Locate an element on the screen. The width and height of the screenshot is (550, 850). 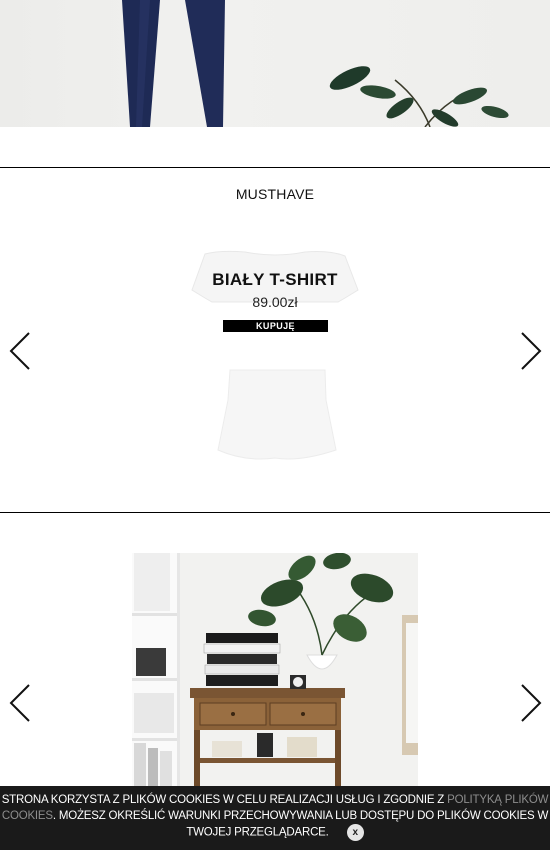
section-divider-top is located at coordinates (275, 167).